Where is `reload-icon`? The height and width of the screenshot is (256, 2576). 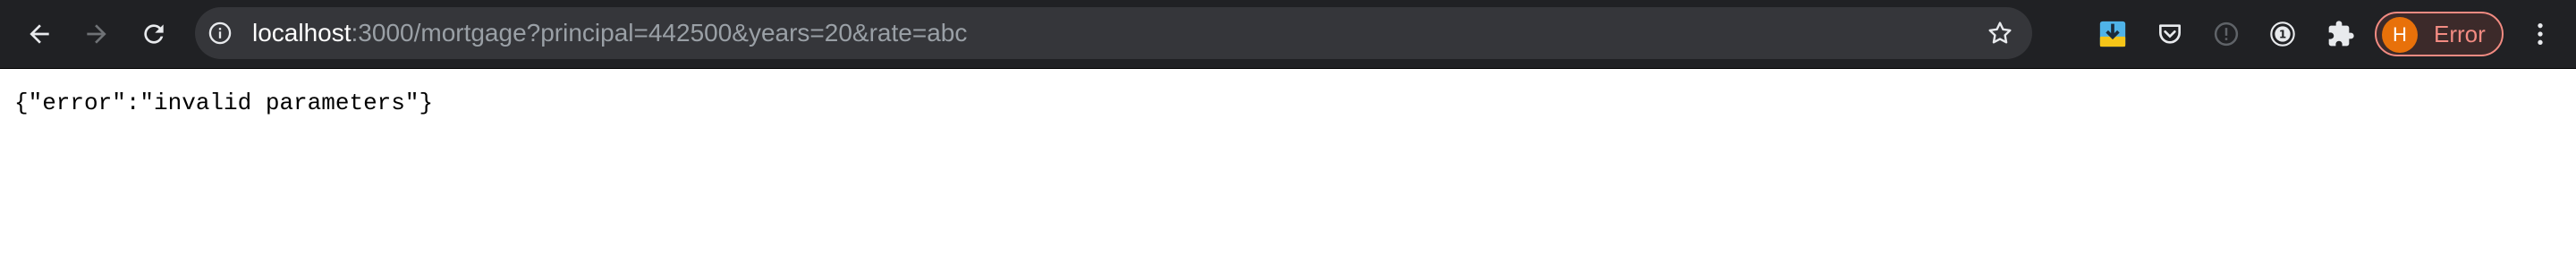
reload-icon is located at coordinates (154, 34).